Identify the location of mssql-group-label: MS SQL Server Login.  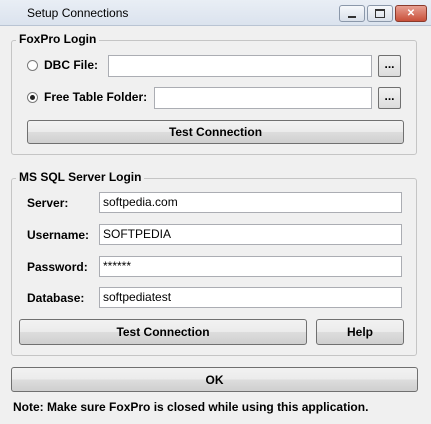
(80, 177).